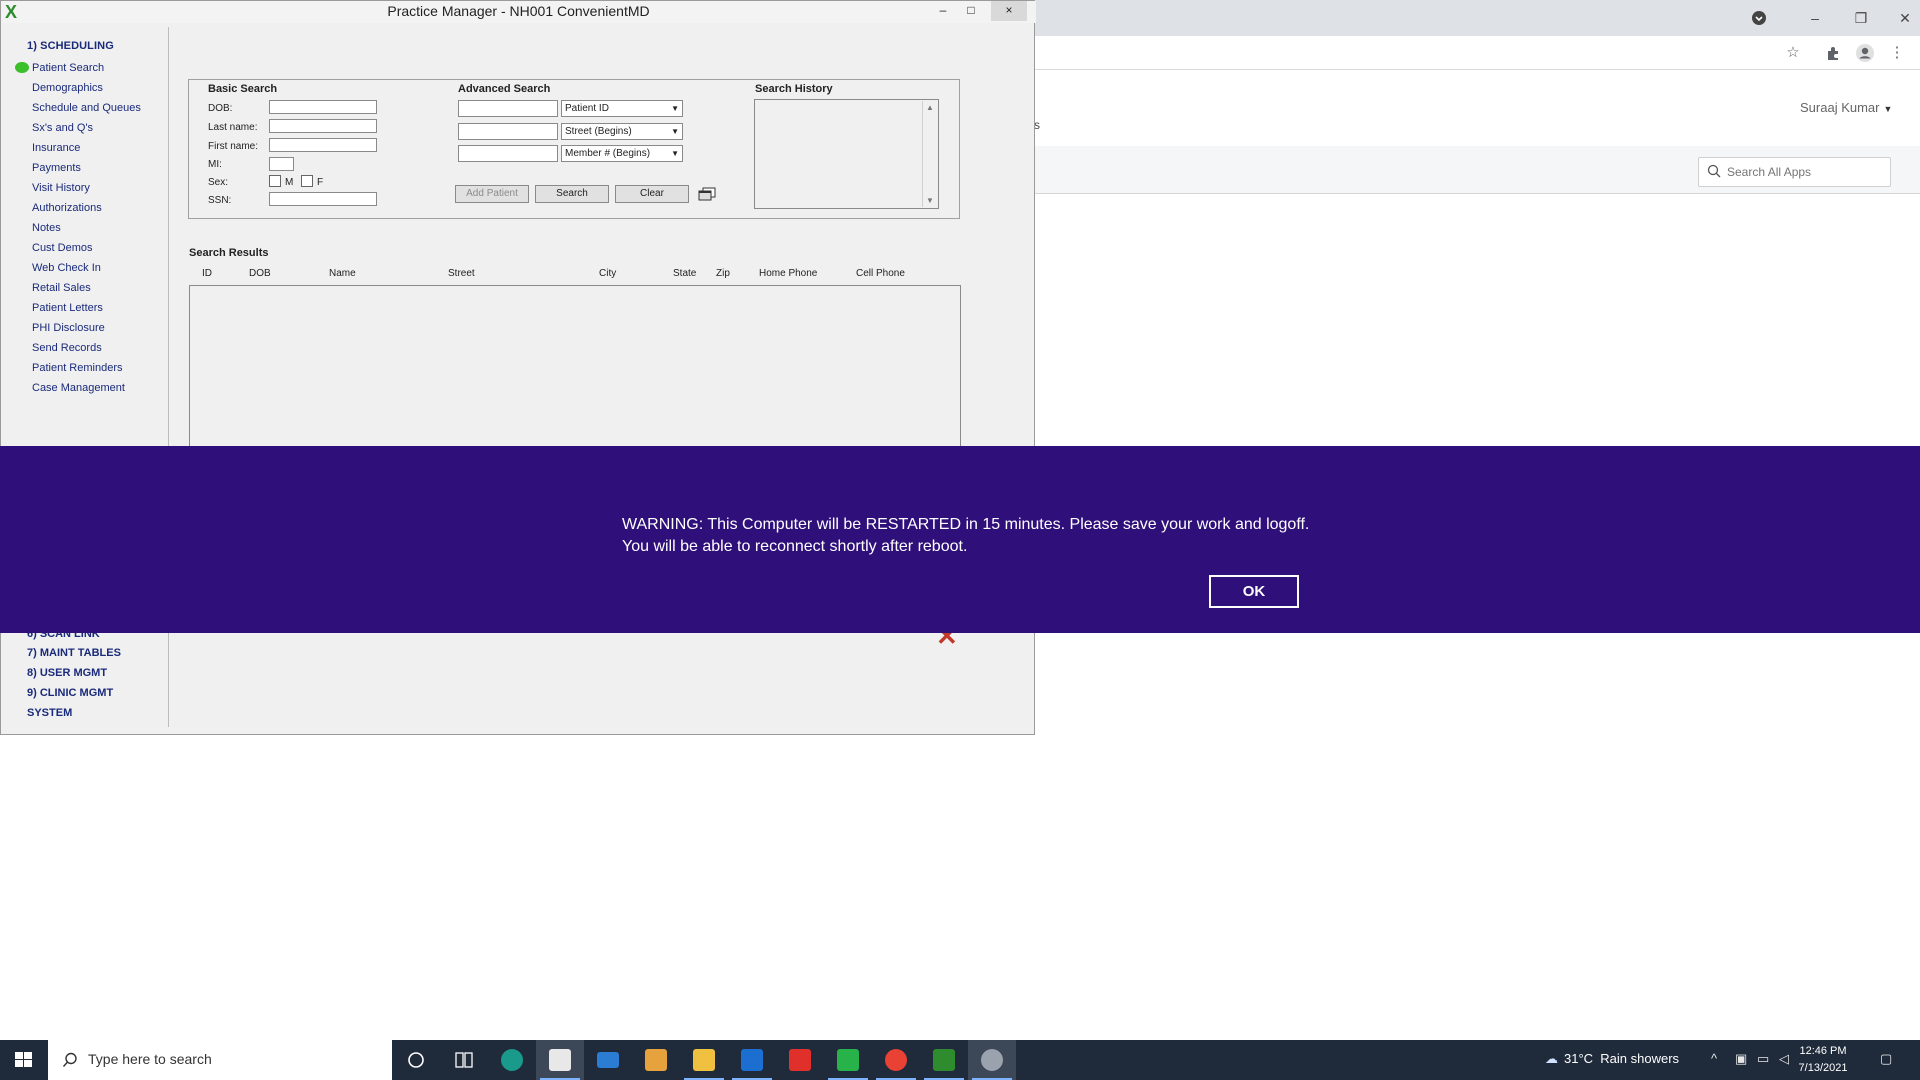 This screenshot has height=1080, width=1920. What do you see at coordinates (74, 653) in the screenshot?
I see `nav-section-maint-tables: 7) MAINT TABLES` at bounding box center [74, 653].